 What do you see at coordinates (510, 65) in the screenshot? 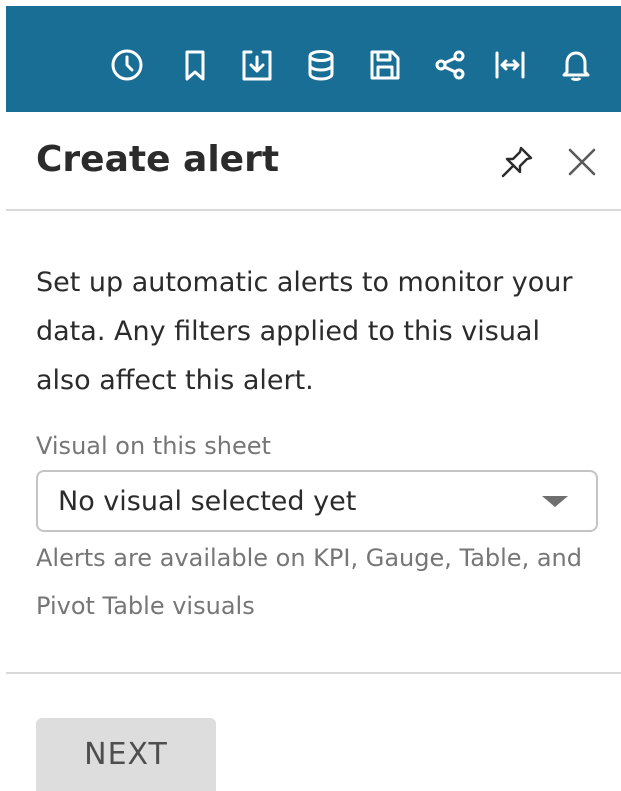
I see `fit-width-icon` at bounding box center [510, 65].